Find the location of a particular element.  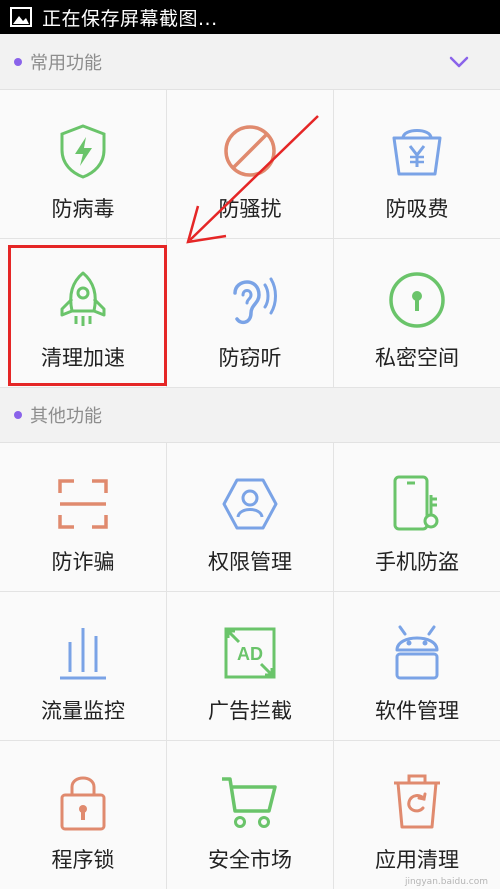

tile-label: 防吸费 is located at coordinates (417, 209).